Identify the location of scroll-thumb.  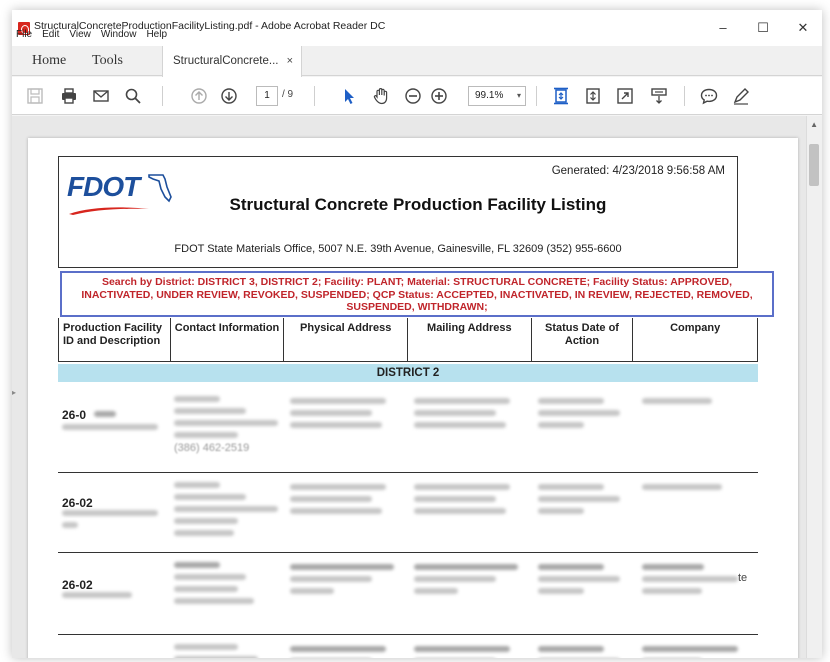
(814, 165).